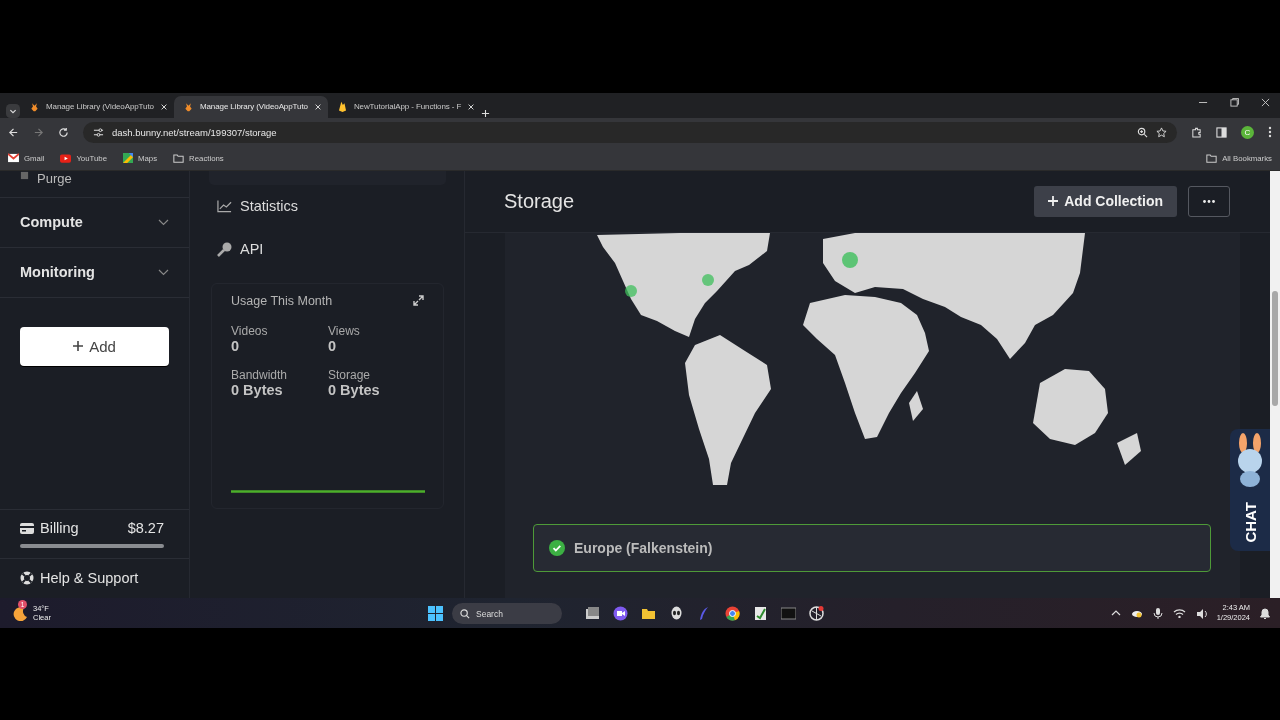  I want to click on window-icon, so click(592, 613).